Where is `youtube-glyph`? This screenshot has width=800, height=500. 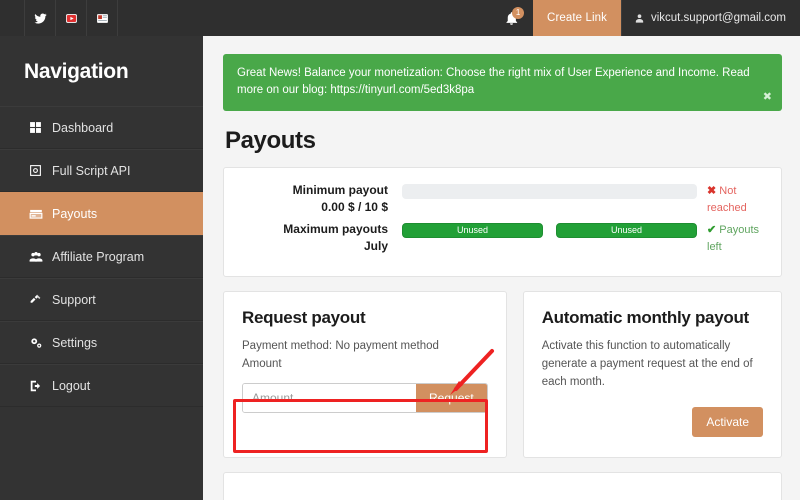 youtube-glyph is located at coordinates (71, 18).